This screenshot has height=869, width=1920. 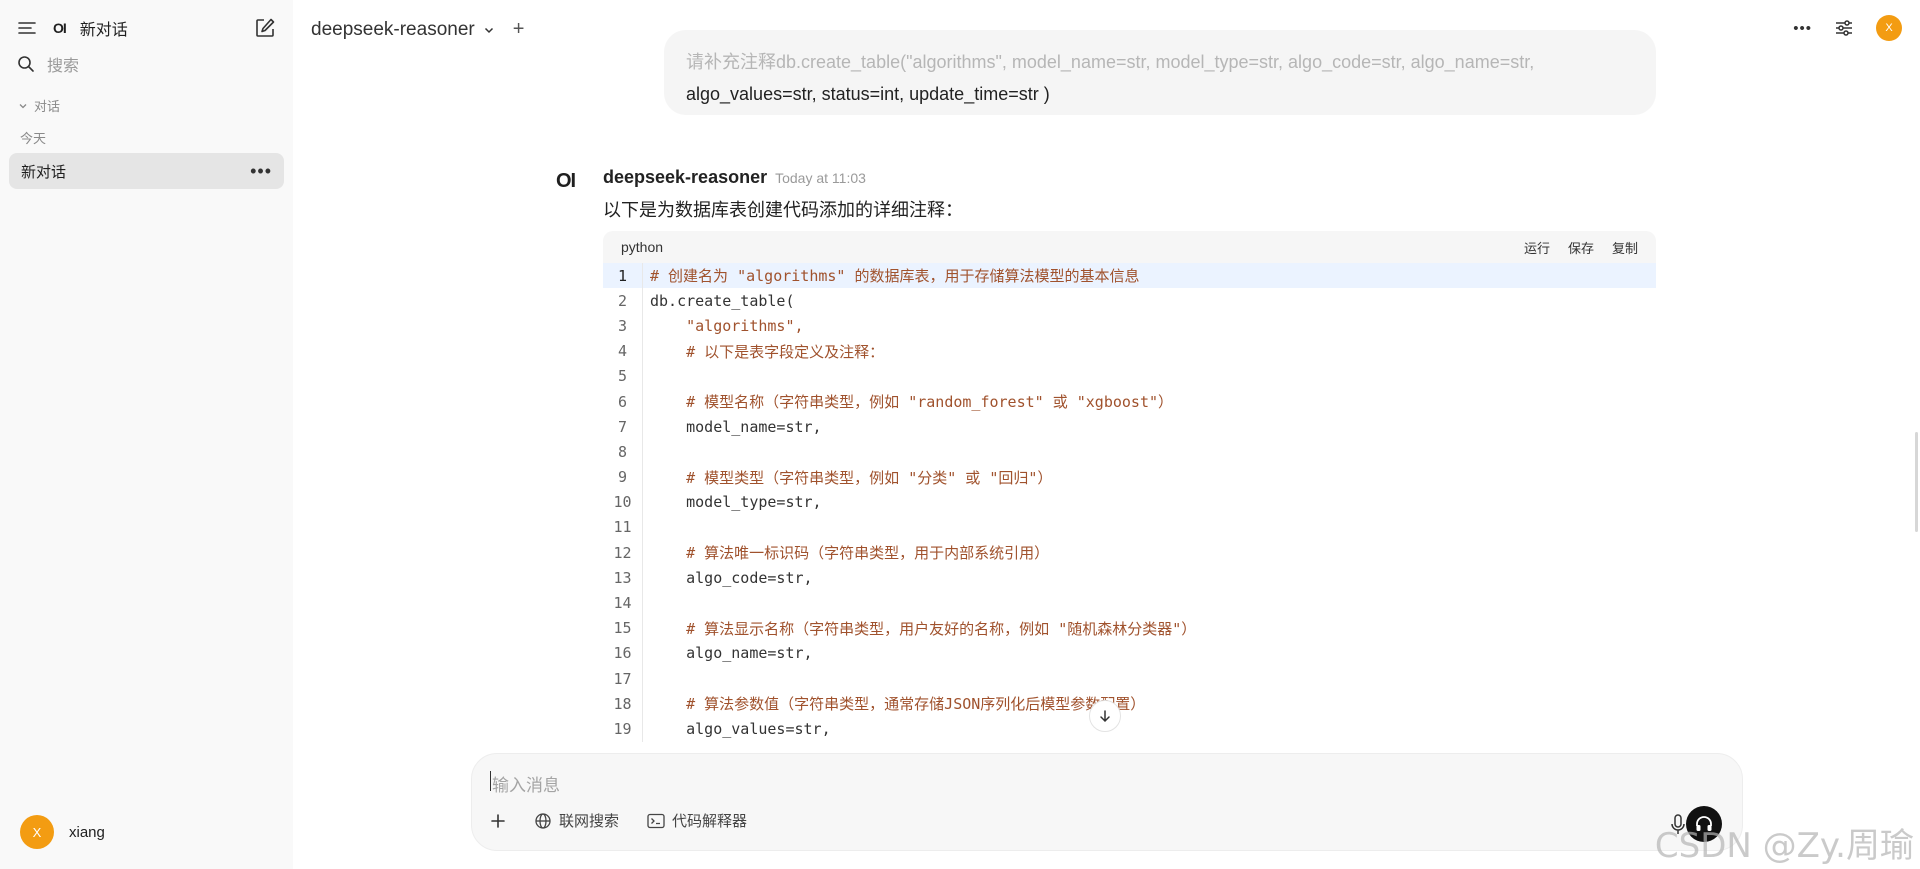 I want to click on code-text: model_name=str,, so click(x=736, y=426).